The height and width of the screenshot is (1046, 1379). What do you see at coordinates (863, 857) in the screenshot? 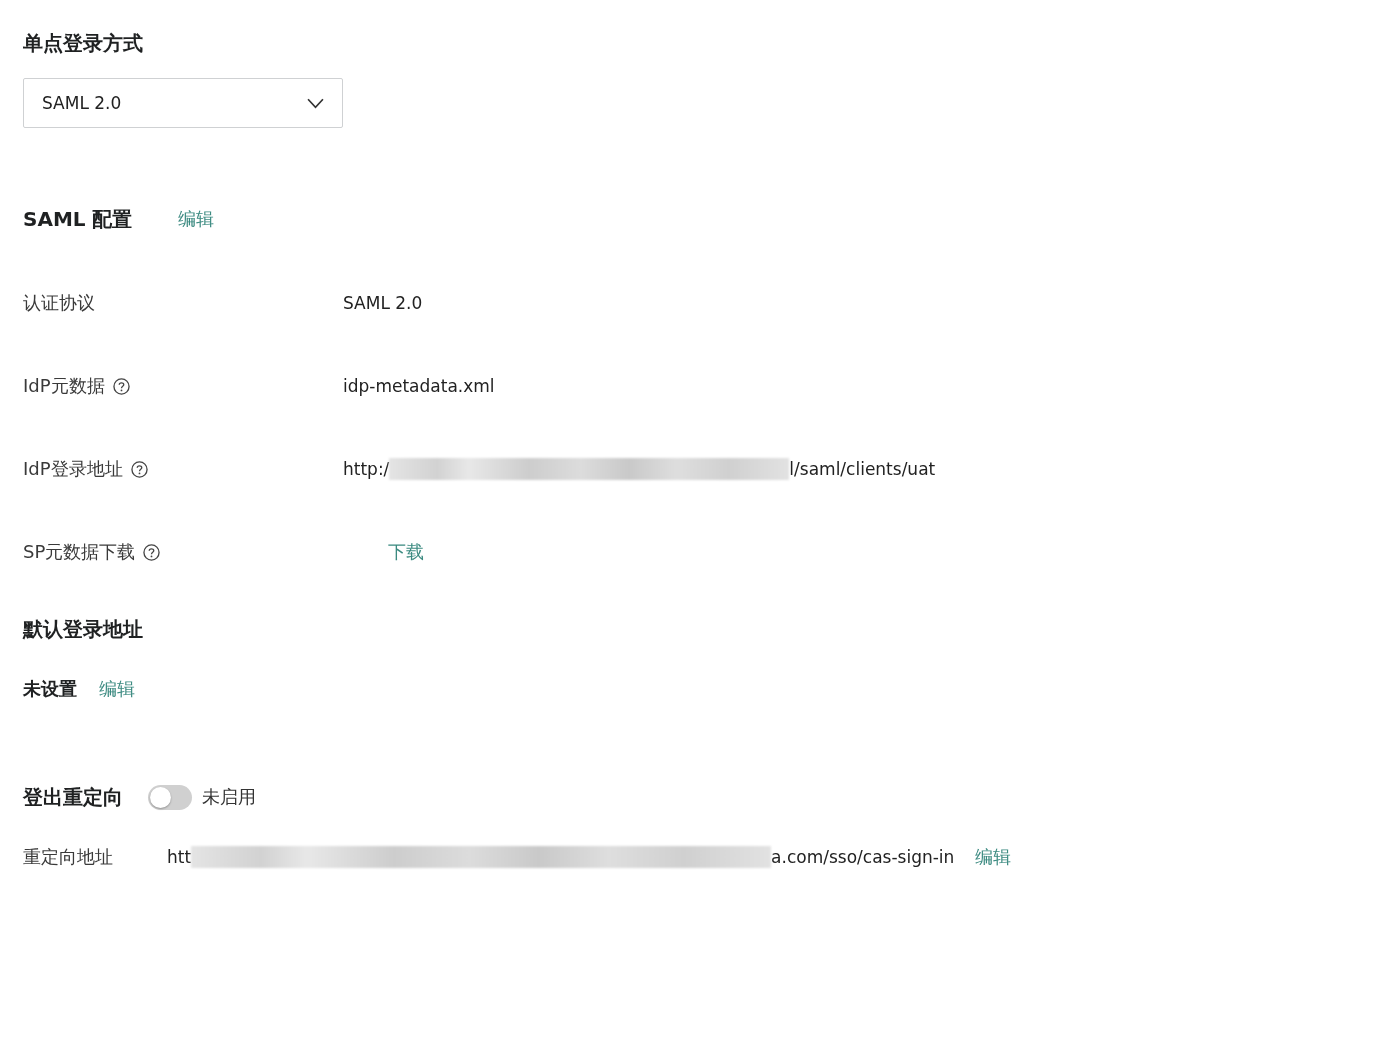
I see `field-value: a.com/sso/cas-sign-in` at bounding box center [863, 857].